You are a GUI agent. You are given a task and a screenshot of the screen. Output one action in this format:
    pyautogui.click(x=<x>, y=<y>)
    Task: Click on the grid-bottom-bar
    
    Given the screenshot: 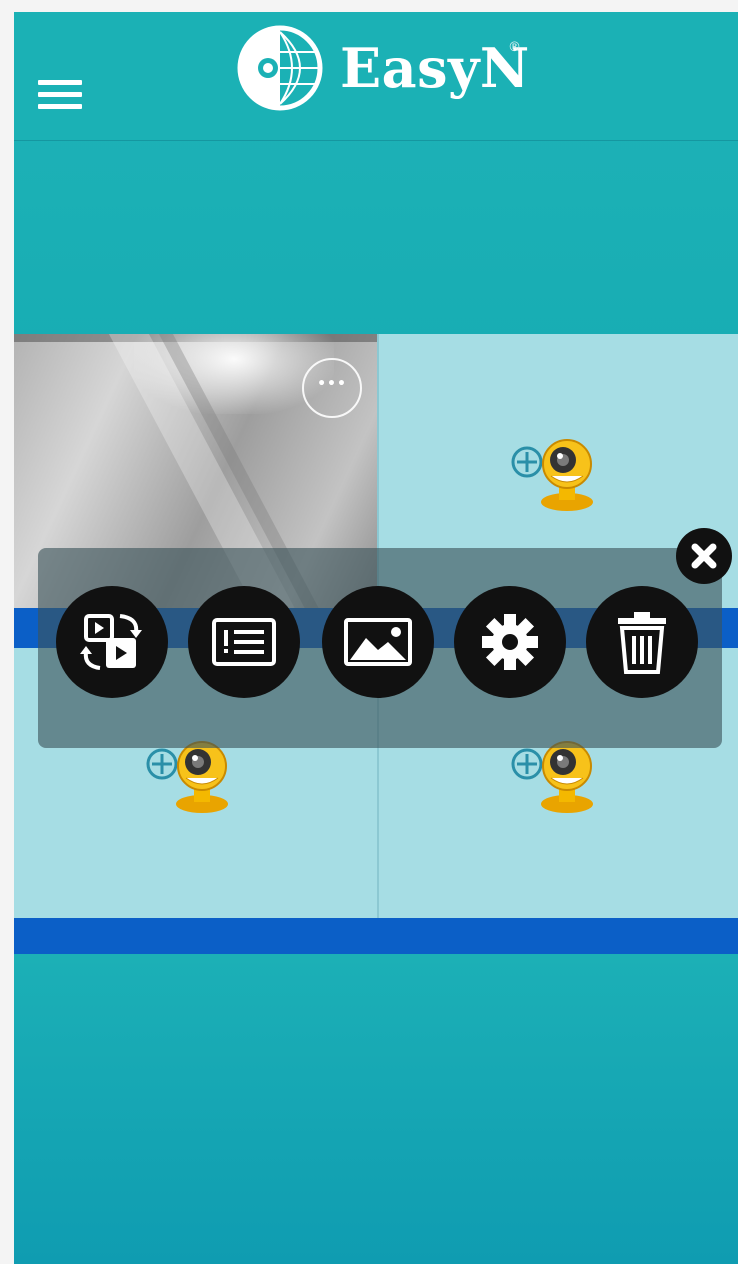 What is the action you would take?
    pyautogui.click(x=376, y=936)
    